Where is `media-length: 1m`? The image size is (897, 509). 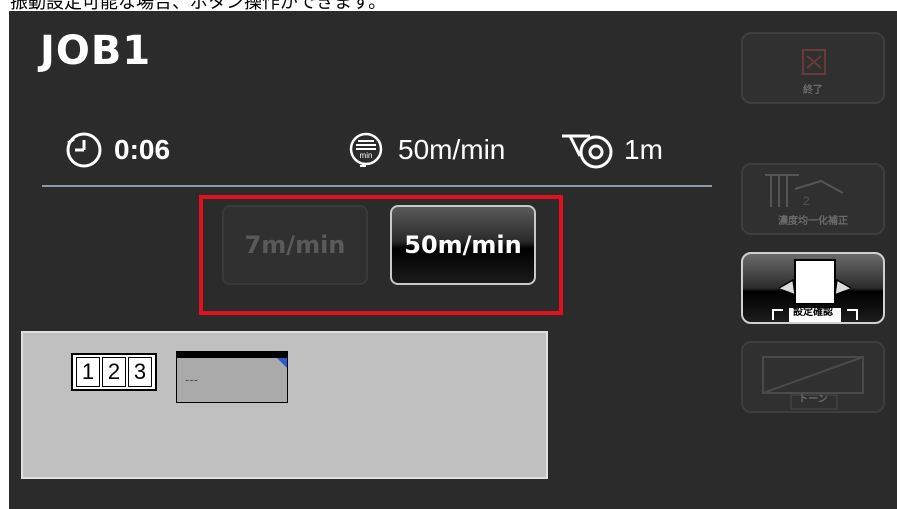 media-length: 1m is located at coordinates (611, 150).